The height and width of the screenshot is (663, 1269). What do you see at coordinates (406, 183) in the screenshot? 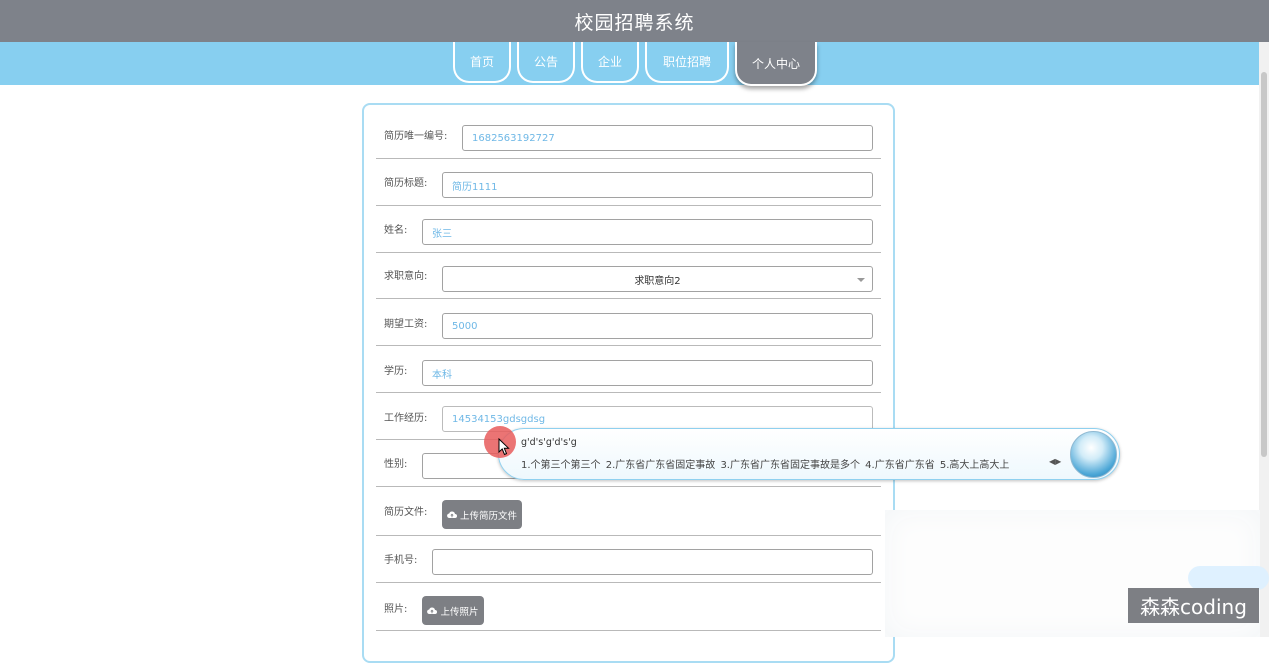
I see `resume-title-label: 简历标题:` at bounding box center [406, 183].